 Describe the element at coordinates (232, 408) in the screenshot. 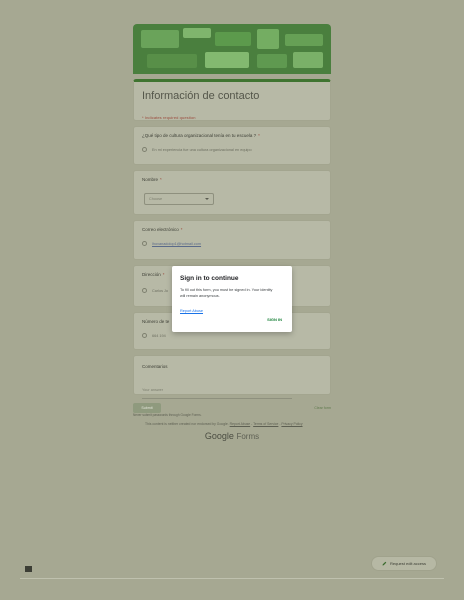

I see `form-footer: Submit Clear form` at that location.